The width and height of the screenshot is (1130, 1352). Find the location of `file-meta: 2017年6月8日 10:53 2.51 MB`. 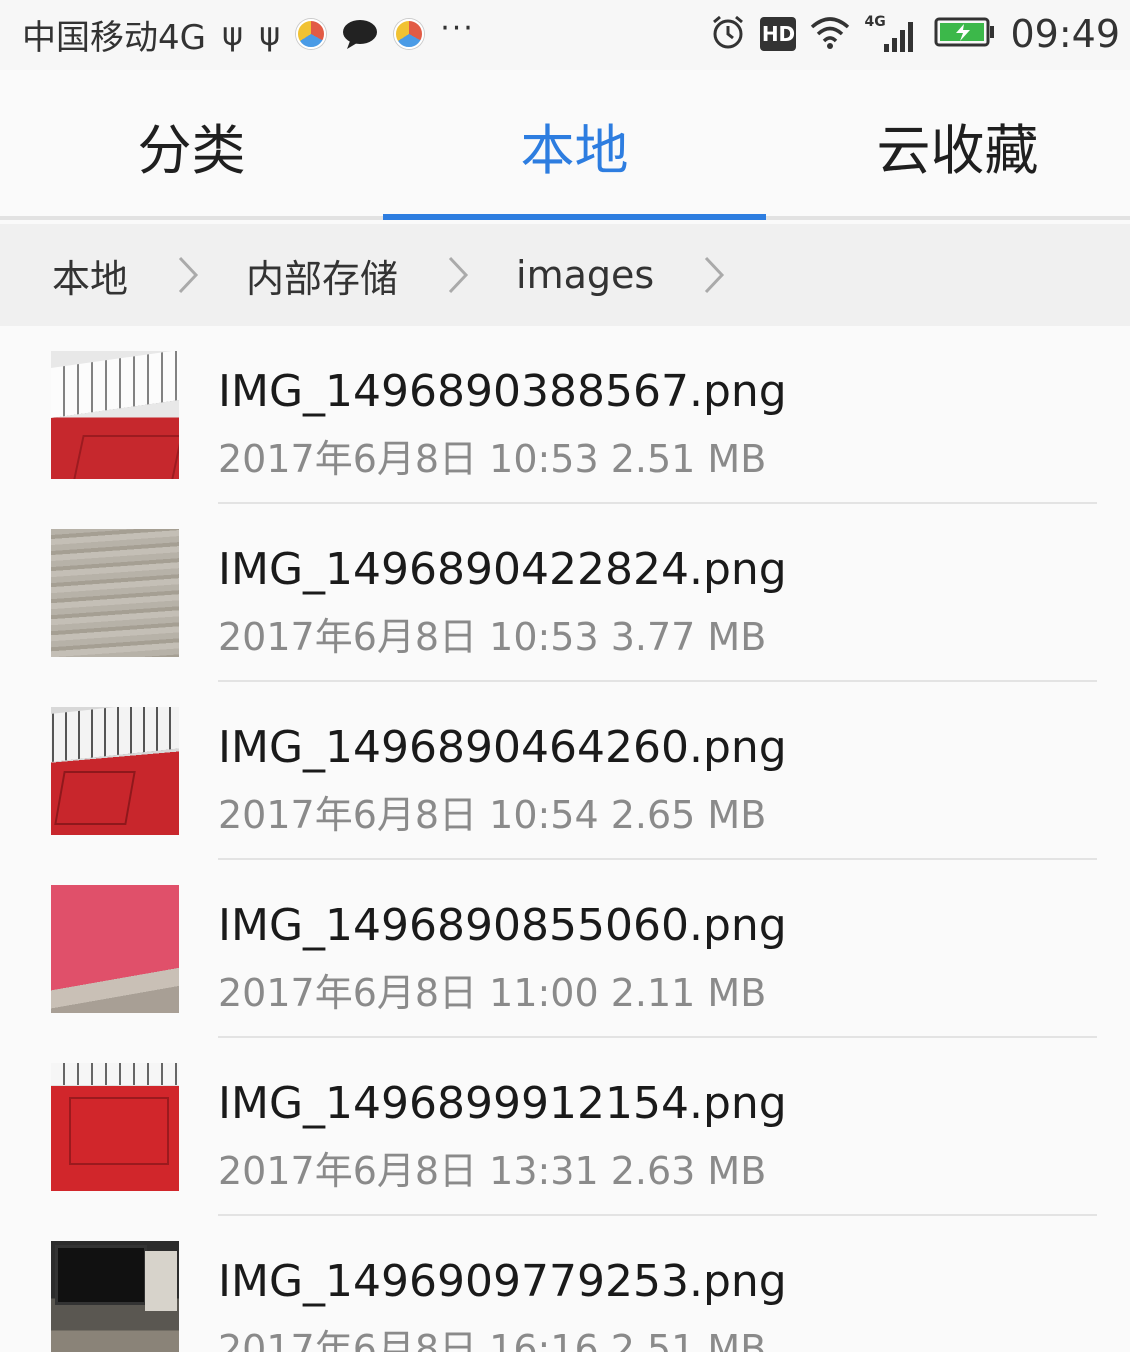

file-meta: 2017年6月8日 10:53 2.51 MB is located at coordinates (492, 459).